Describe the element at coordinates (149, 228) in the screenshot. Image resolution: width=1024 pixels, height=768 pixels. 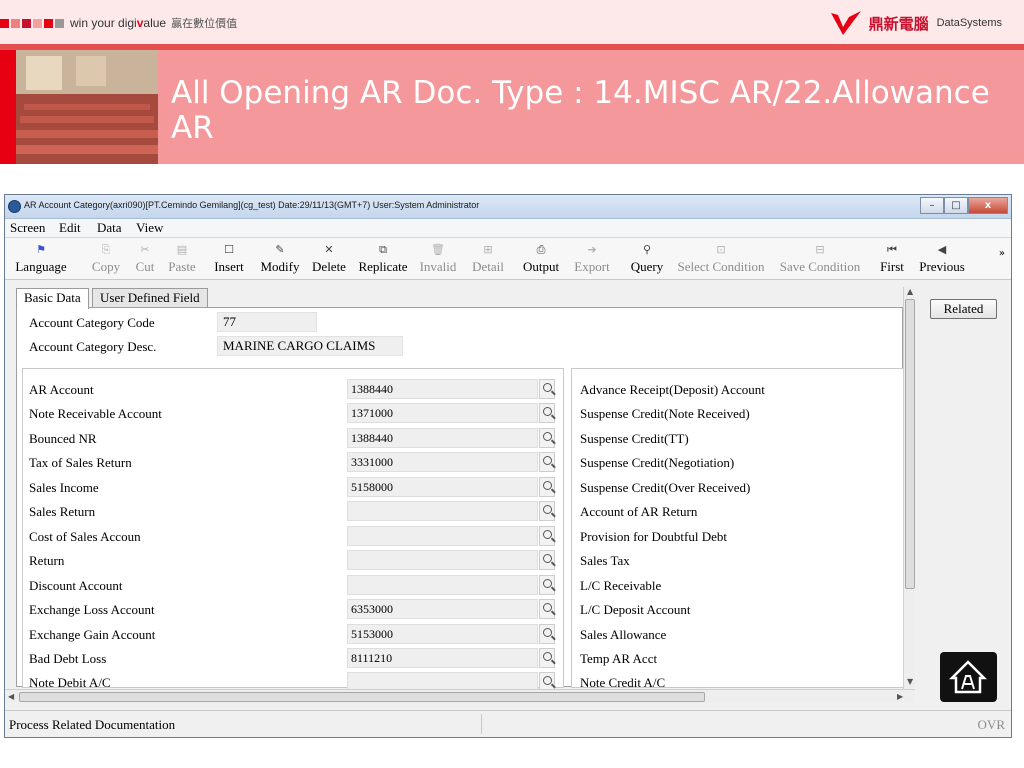
I see `menu-view: View` at that location.